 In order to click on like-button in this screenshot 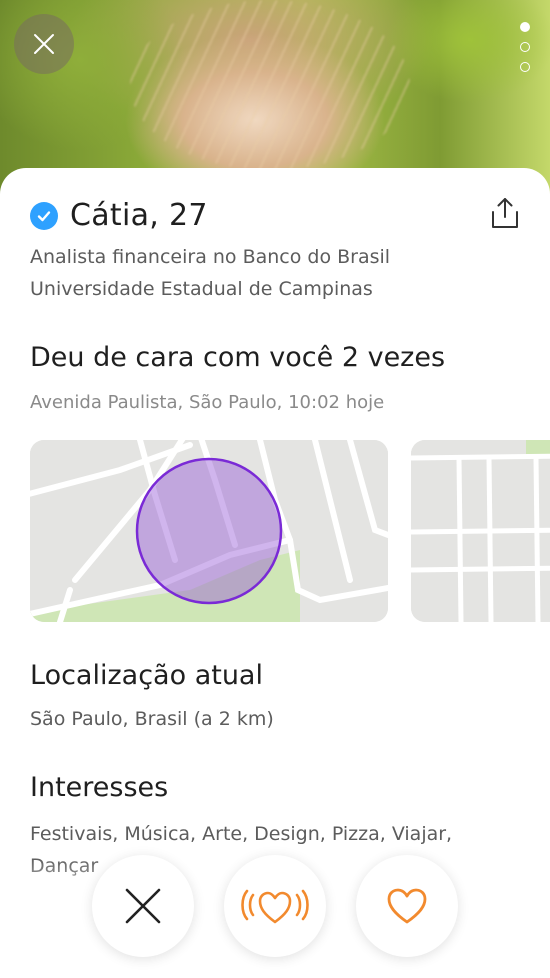, I will do `click(407, 906)`.